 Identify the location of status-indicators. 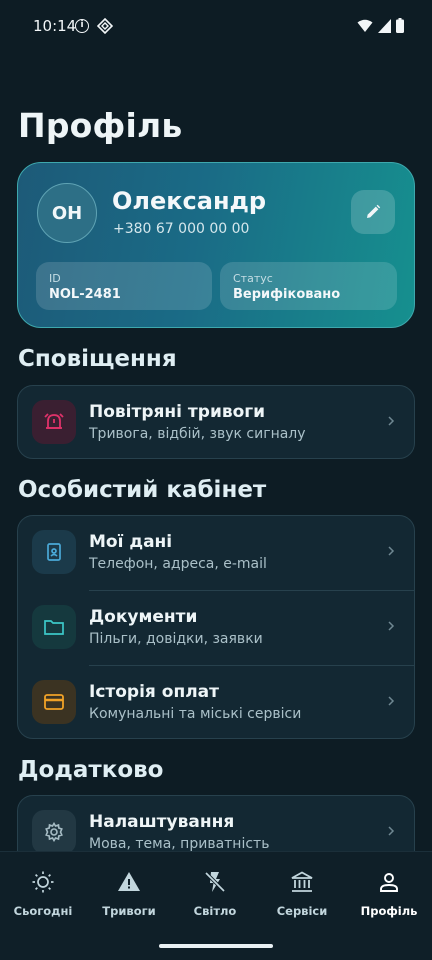
(380, 25).